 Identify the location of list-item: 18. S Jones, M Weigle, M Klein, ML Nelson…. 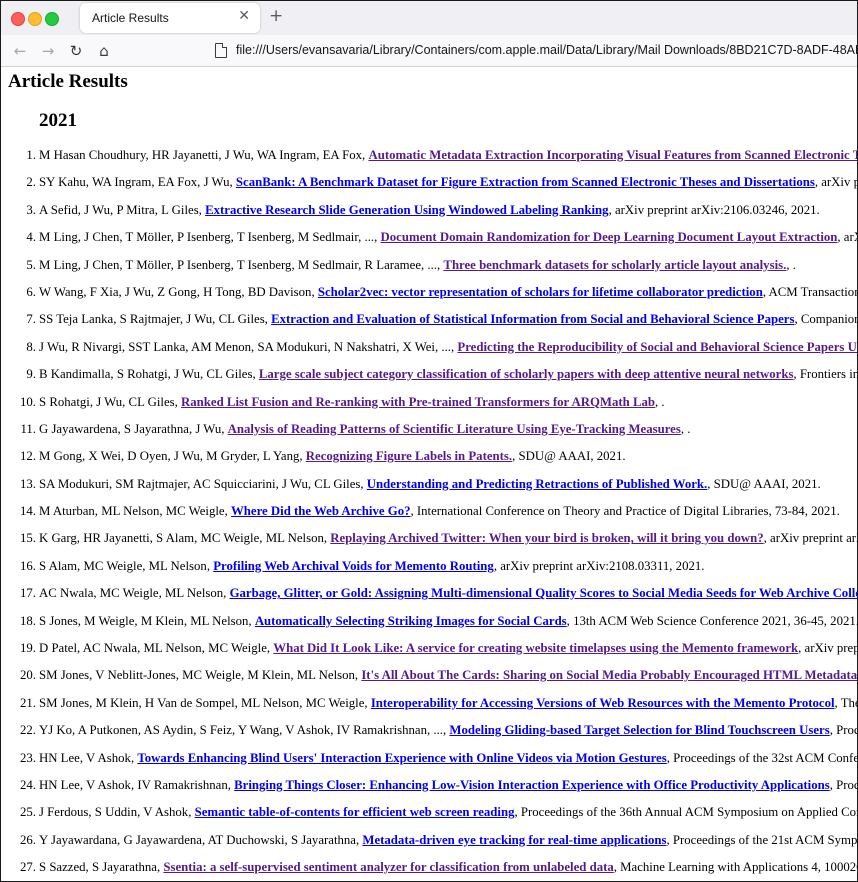
(429, 625).